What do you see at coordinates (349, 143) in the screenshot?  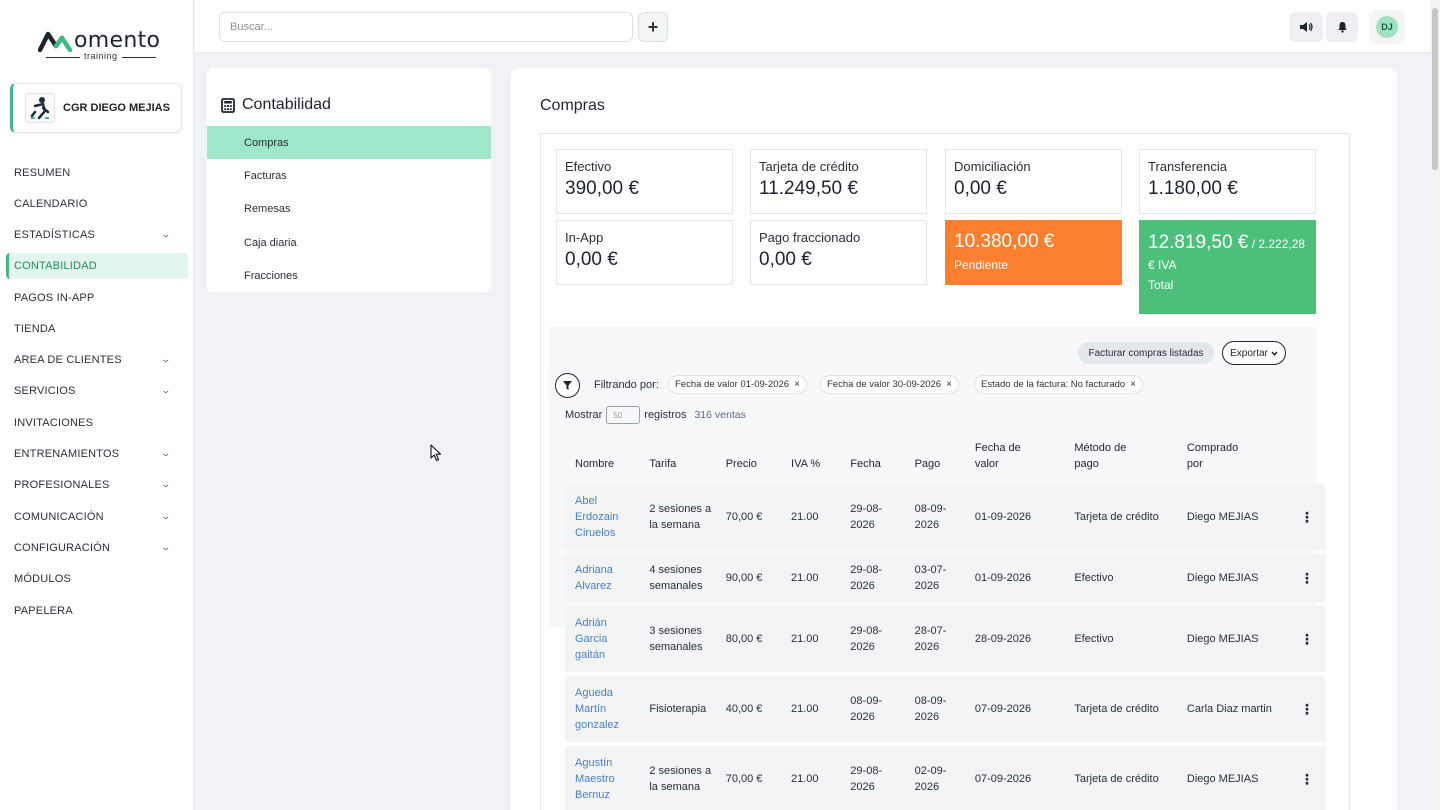 I see `submenu-item-compras: Compras` at bounding box center [349, 143].